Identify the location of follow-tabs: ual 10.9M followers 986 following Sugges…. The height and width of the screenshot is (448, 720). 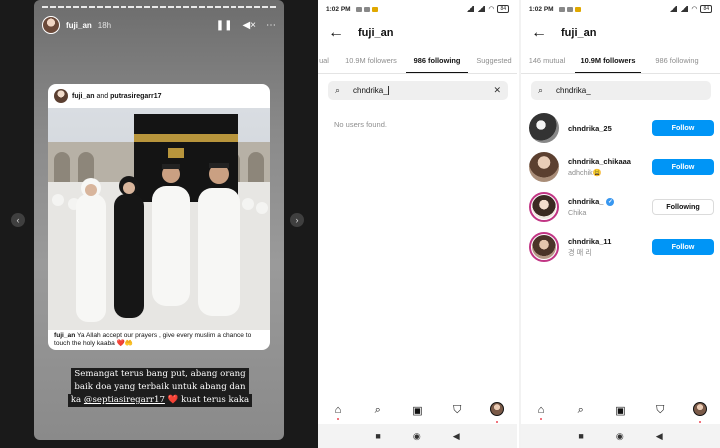
(417, 61).